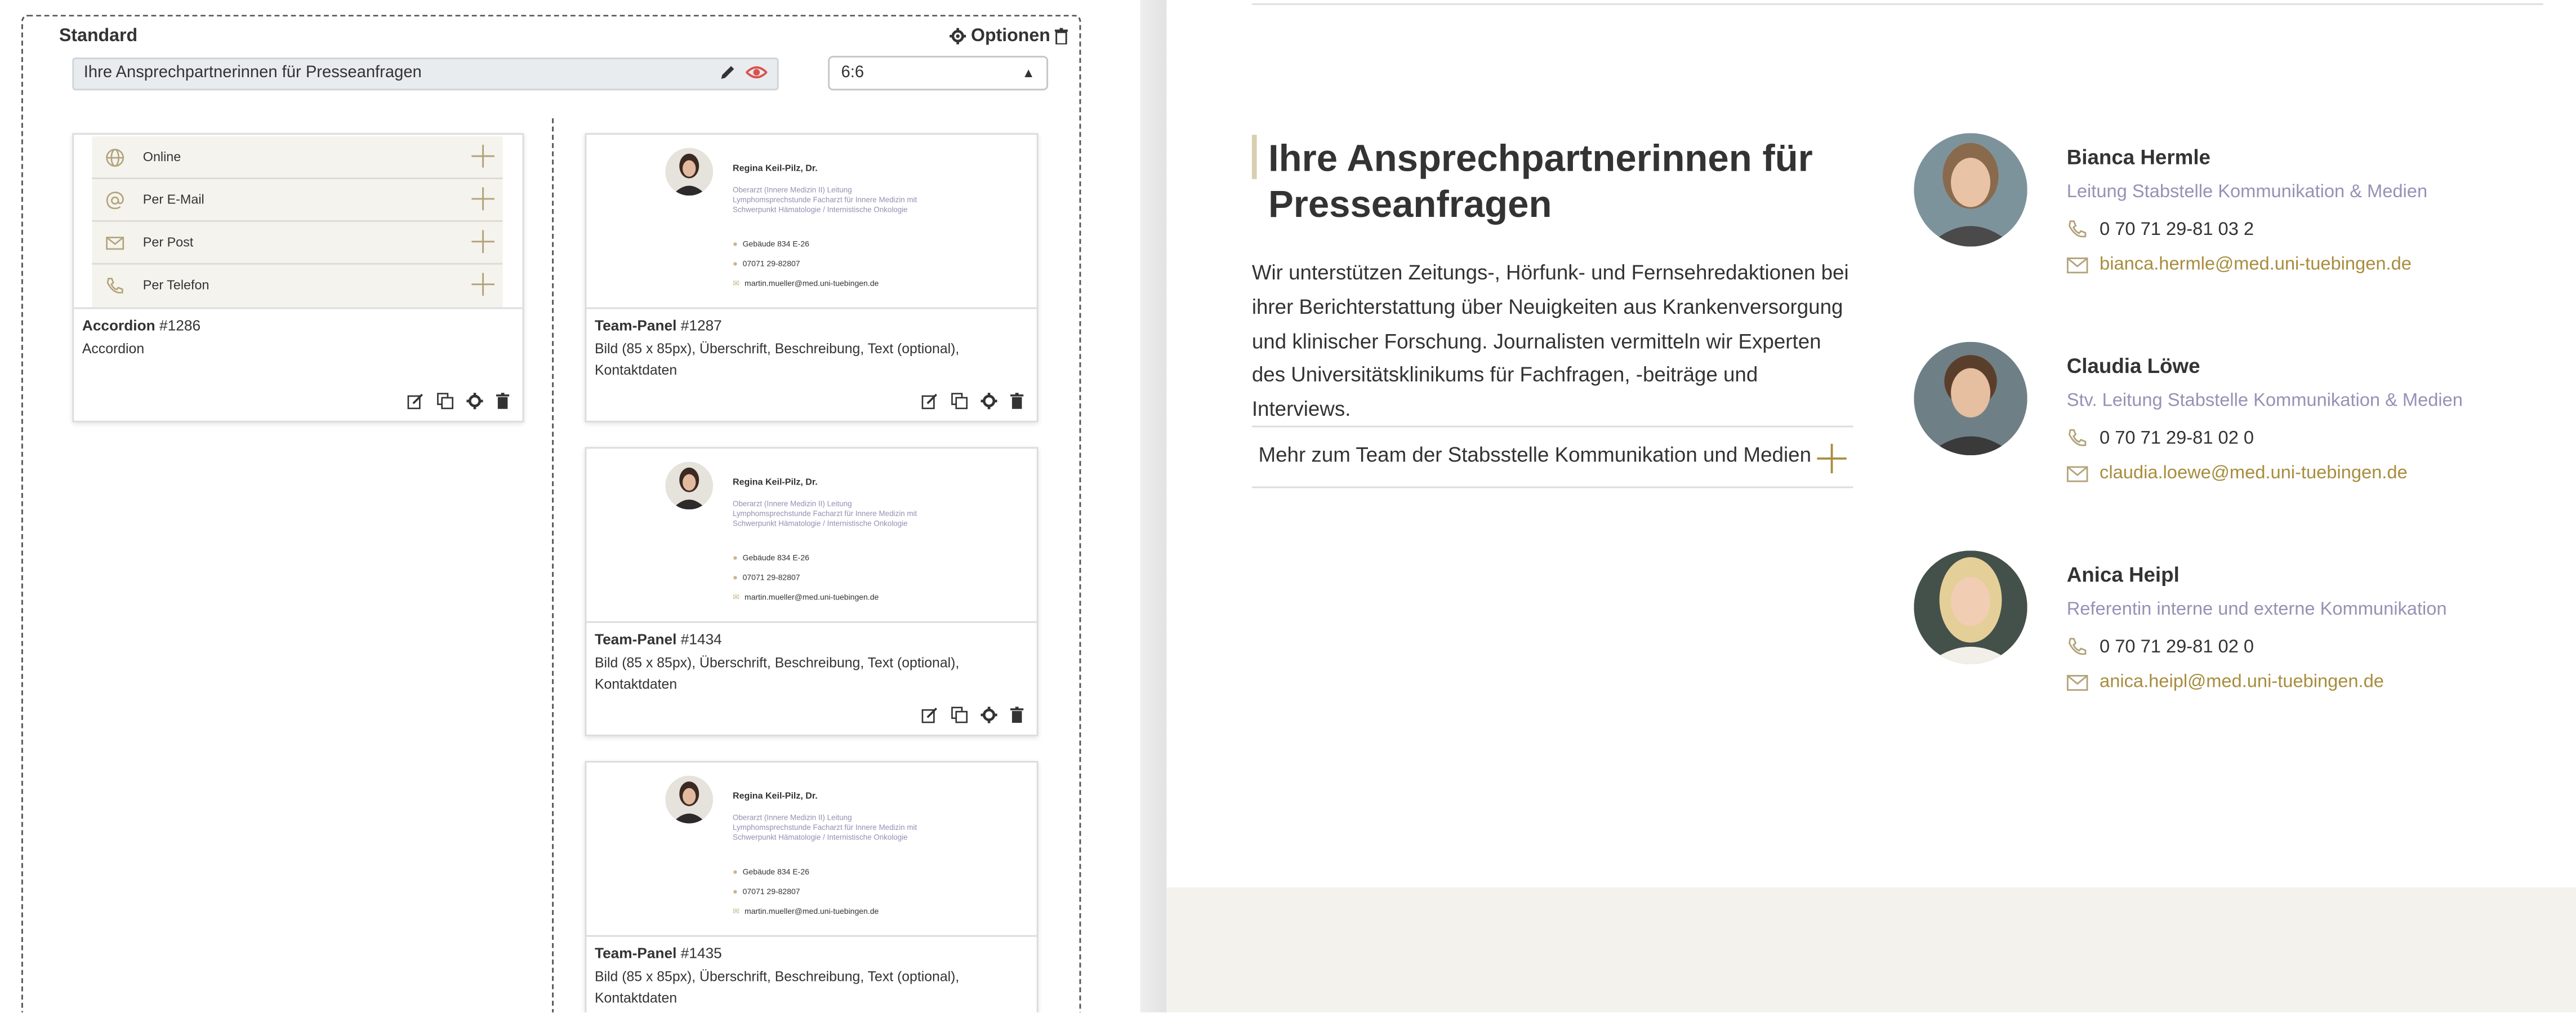 This screenshot has height=1013, width=2576. What do you see at coordinates (297, 286) in the screenshot?
I see `accordion-row: Per Telefon` at bounding box center [297, 286].